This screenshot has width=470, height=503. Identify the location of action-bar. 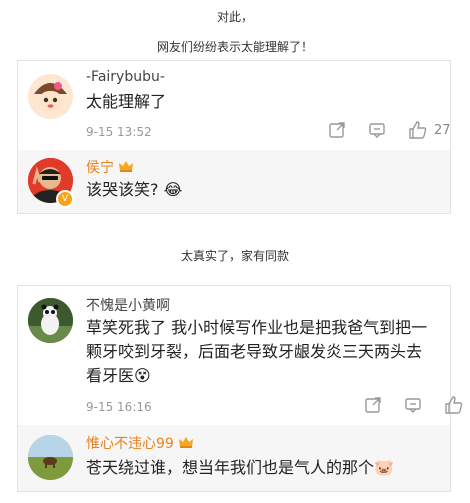
(414, 405).